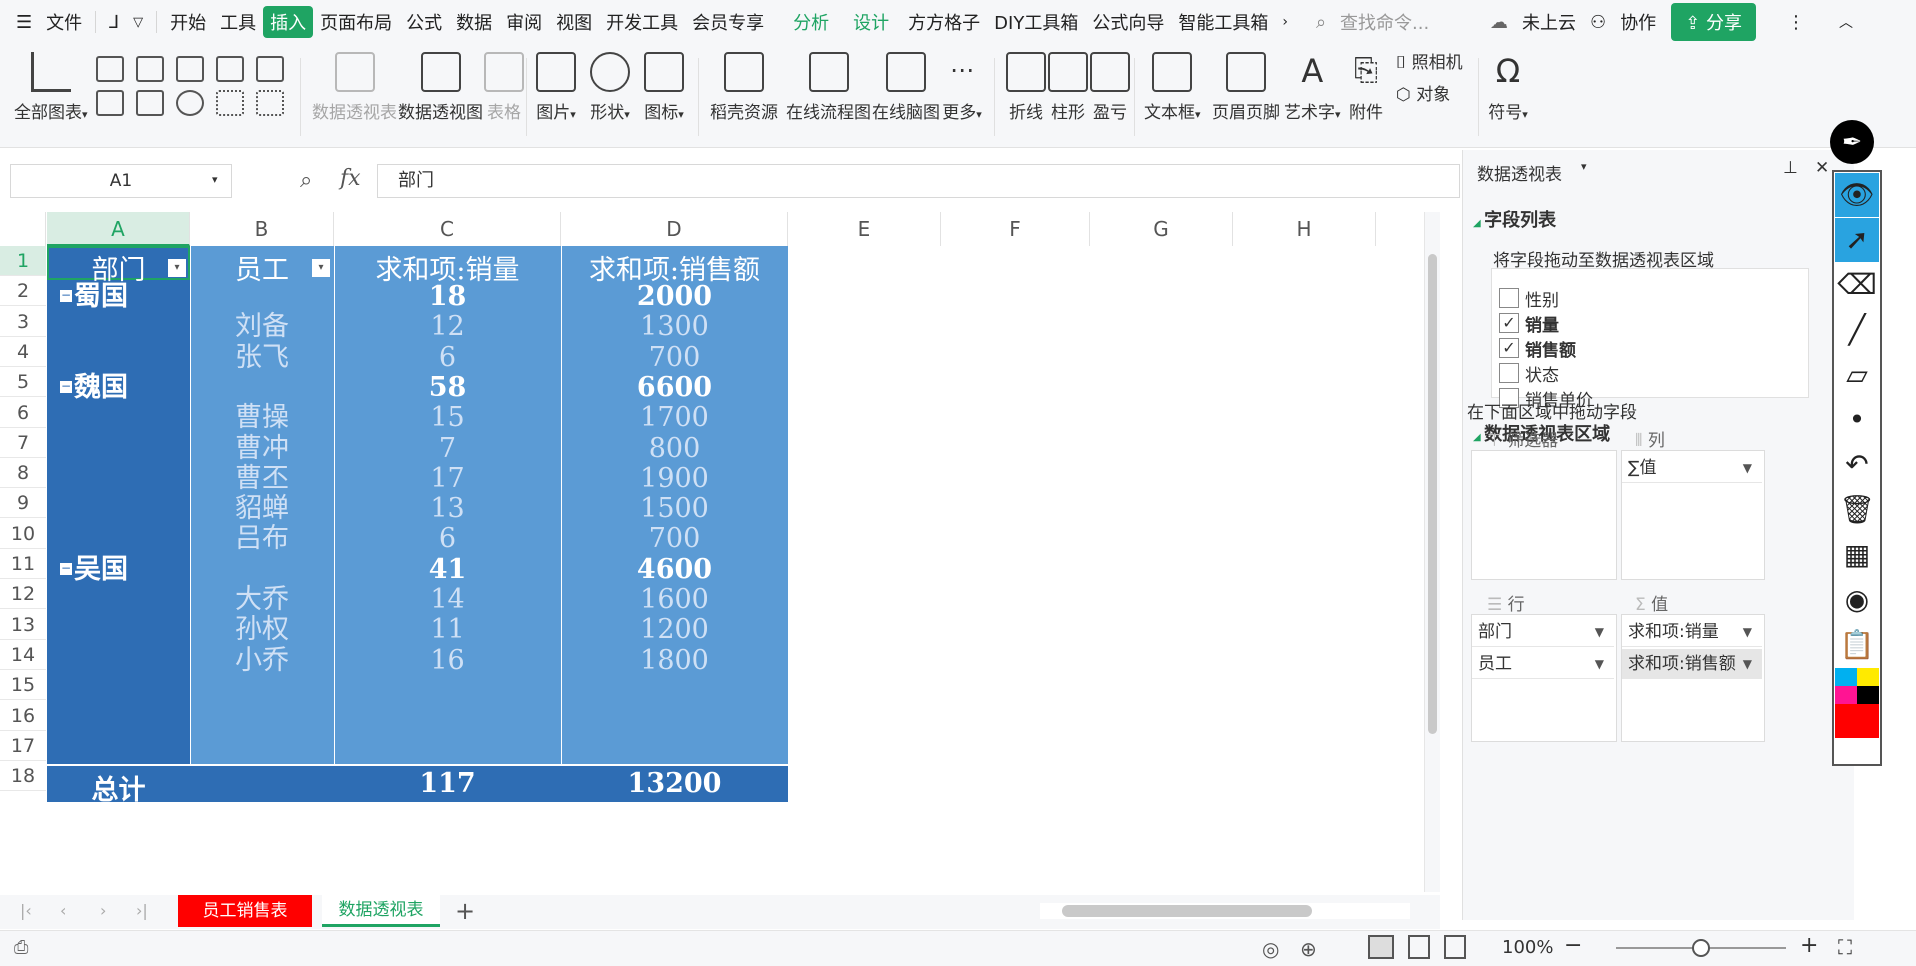 This screenshot has height=966, width=1916. What do you see at coordinates (262, 478) in the screenshot?
I see `pivot-employee-cell: 曹丕` at bounding box center [262, 478].